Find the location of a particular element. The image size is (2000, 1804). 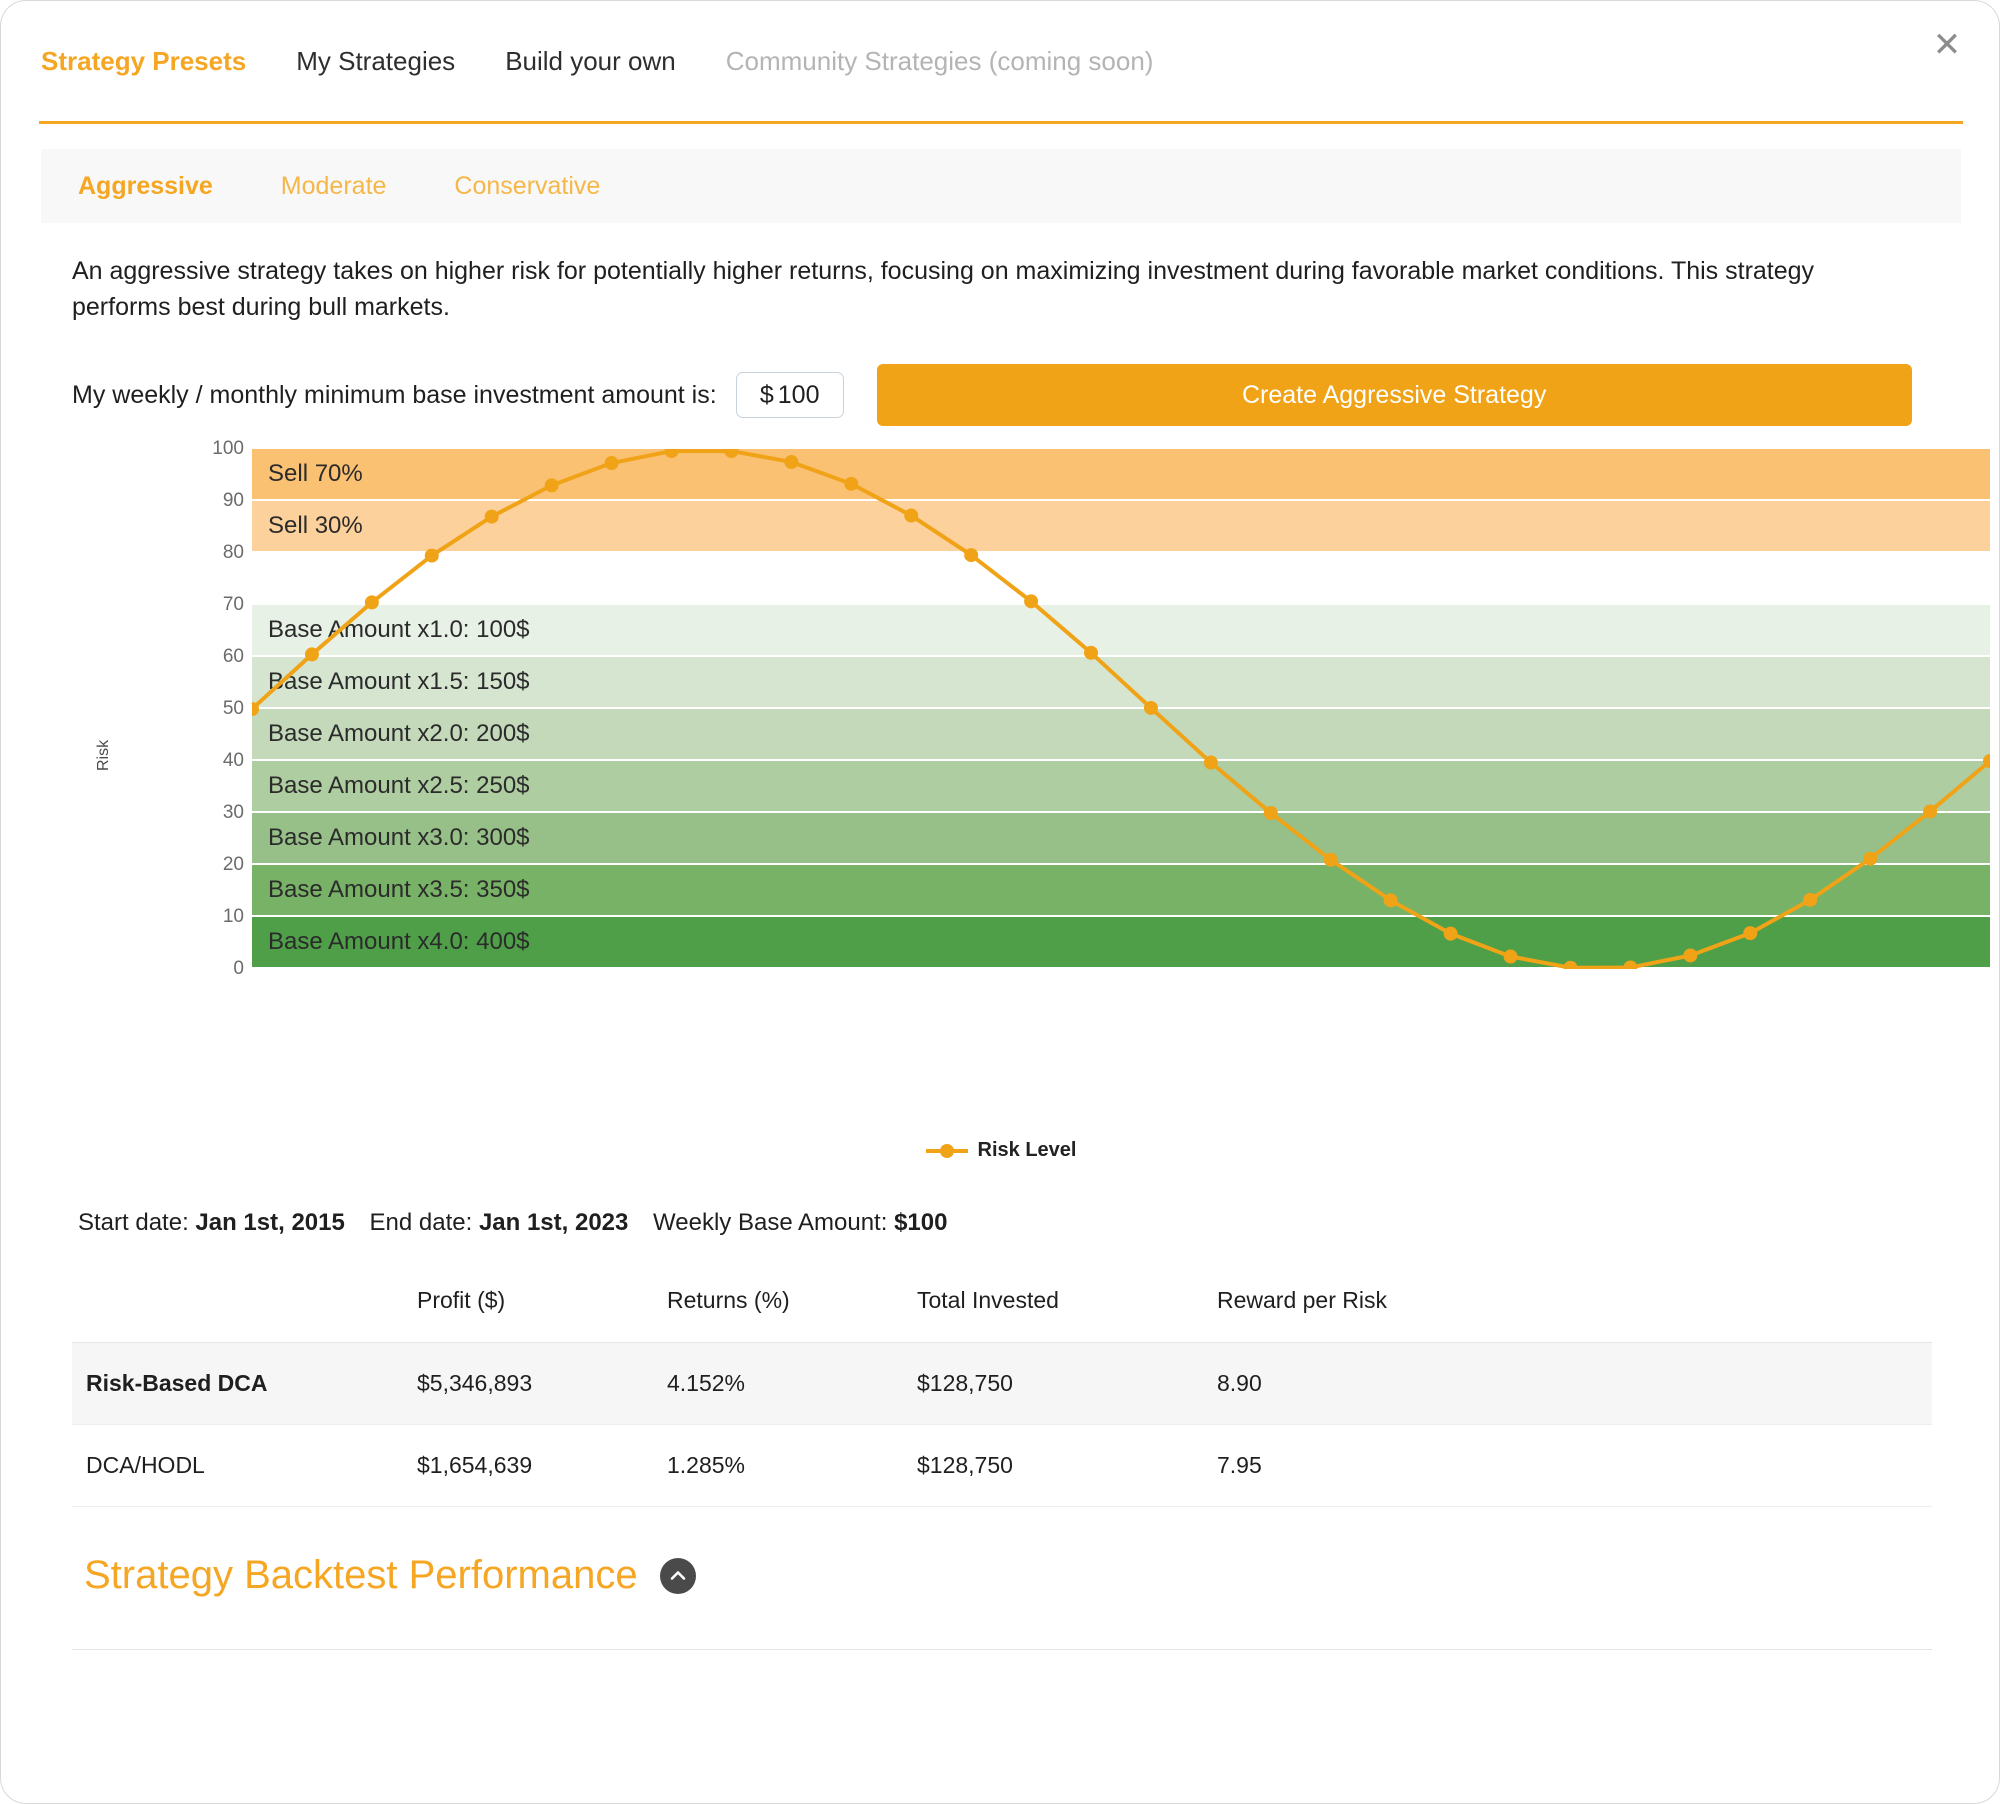

row-strategy-name: DCA/HODL is located at coordinates (145, 1464).